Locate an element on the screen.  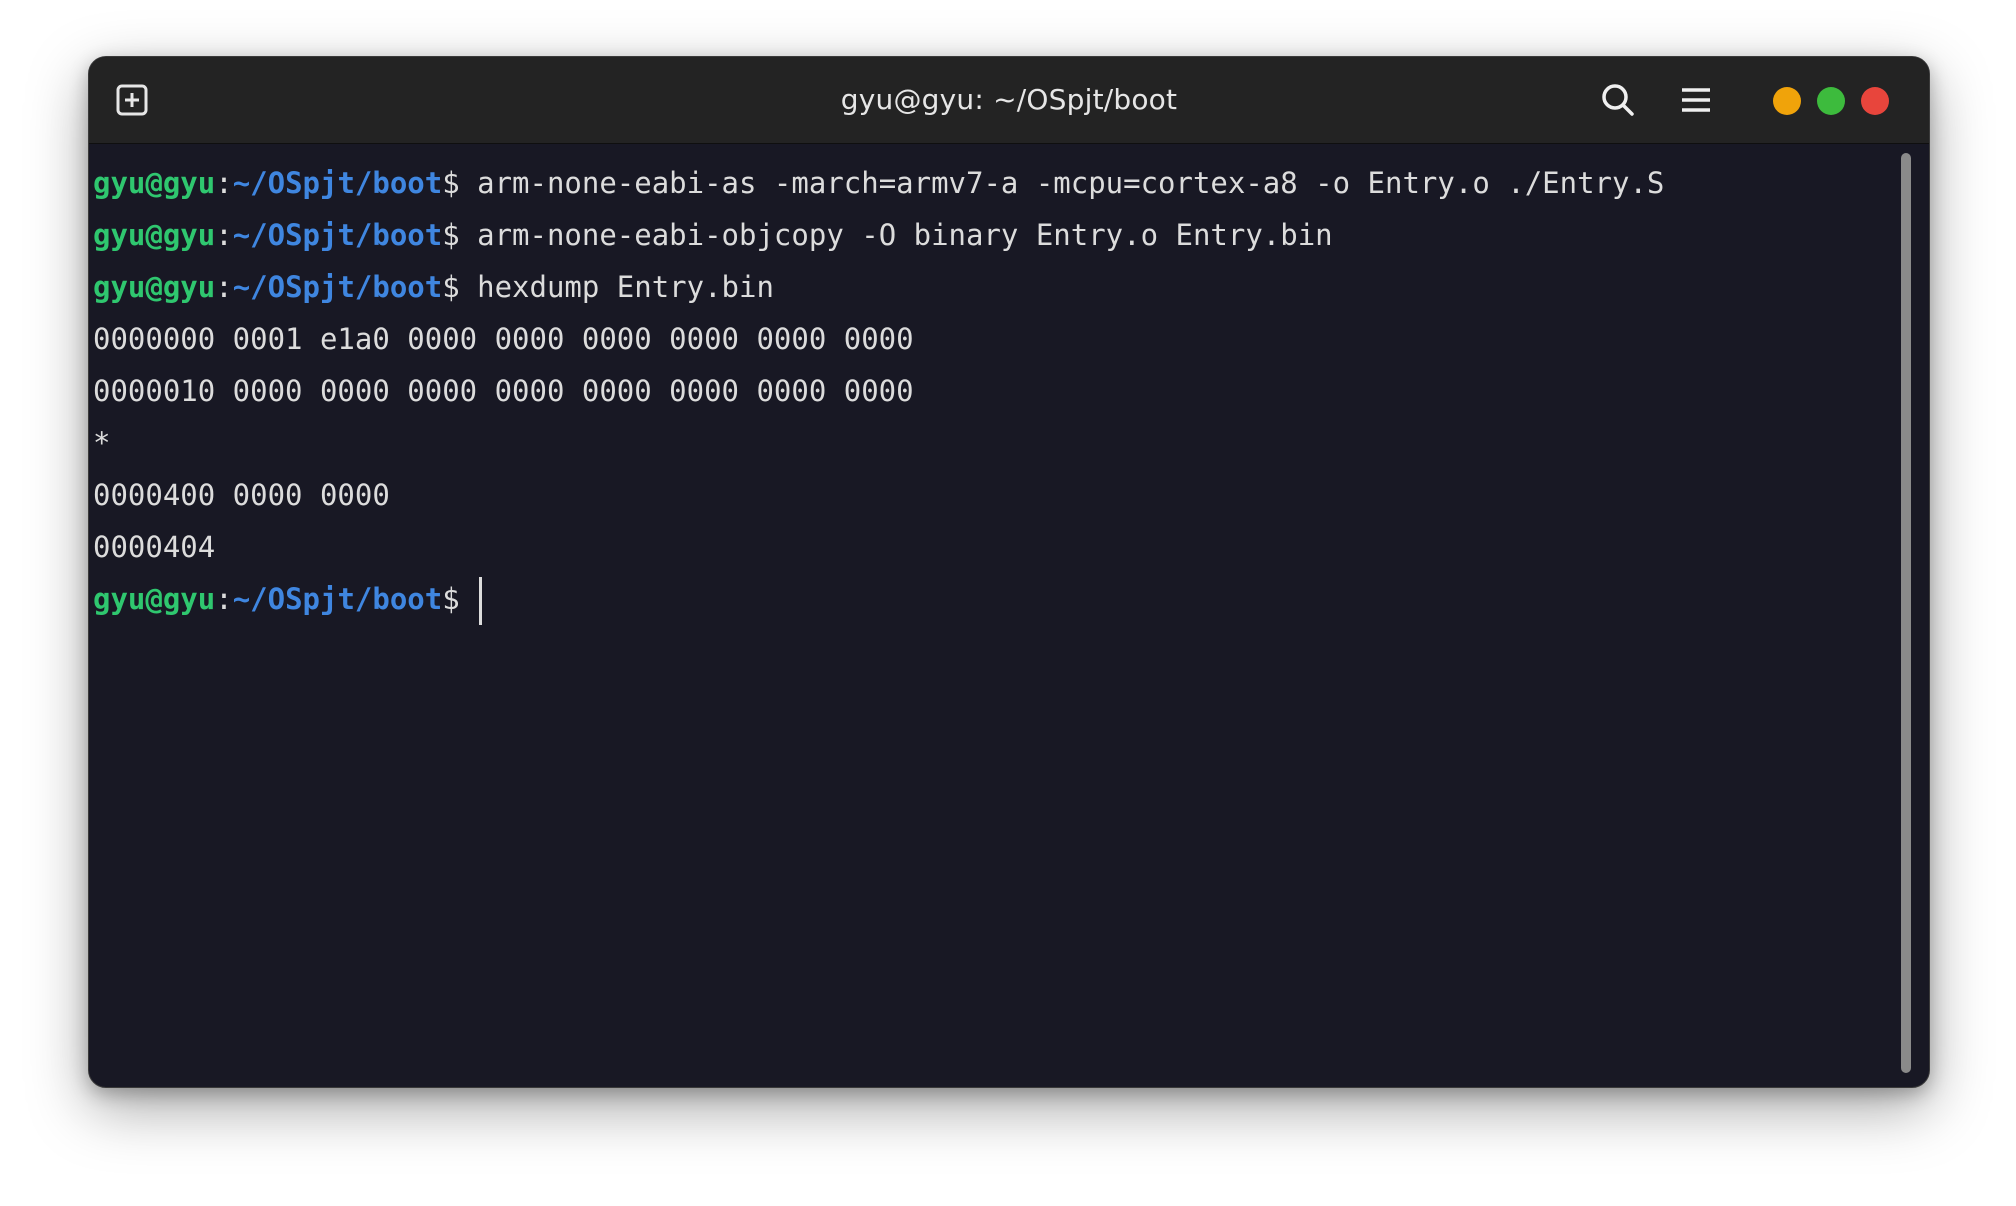
new-tab-button is located at coordinates (132, 100).